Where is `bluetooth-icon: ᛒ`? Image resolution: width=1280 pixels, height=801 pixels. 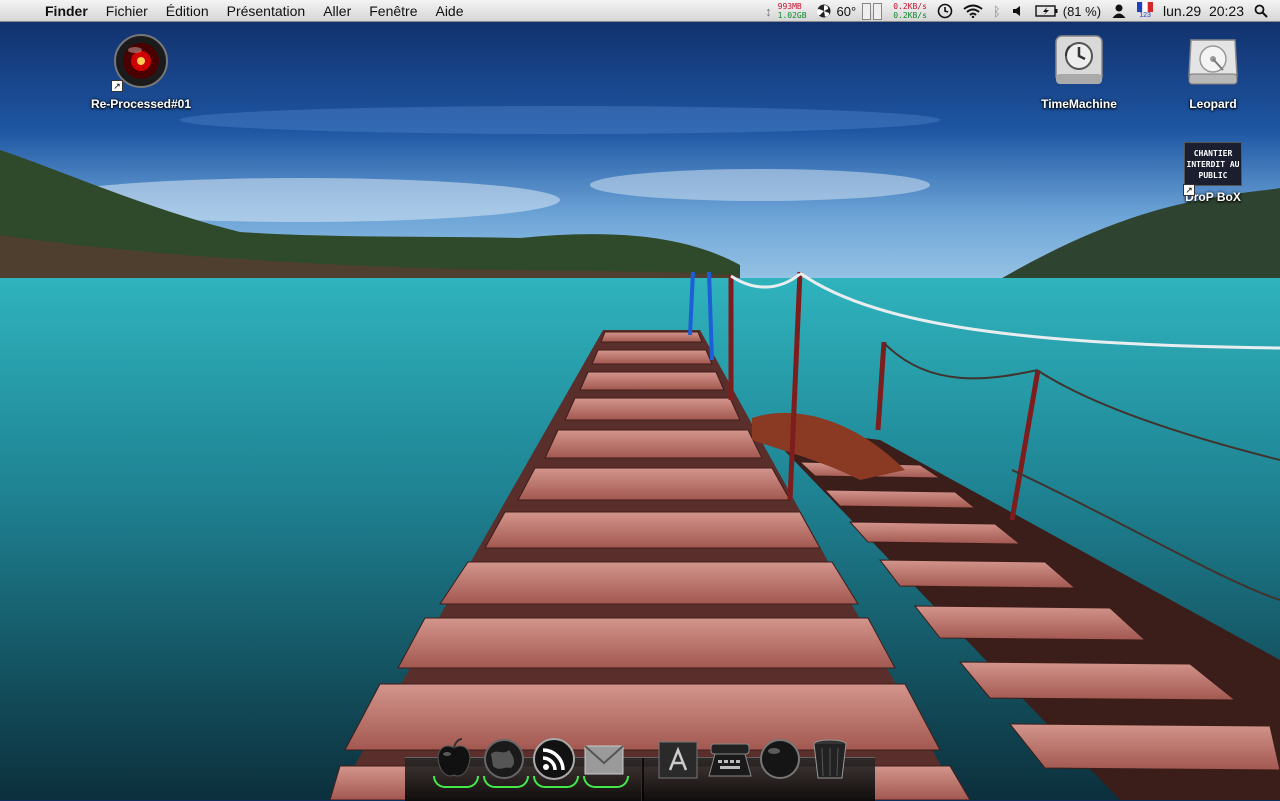 bluetooth-icon: ᛒ is located at coordinates (996, 11).